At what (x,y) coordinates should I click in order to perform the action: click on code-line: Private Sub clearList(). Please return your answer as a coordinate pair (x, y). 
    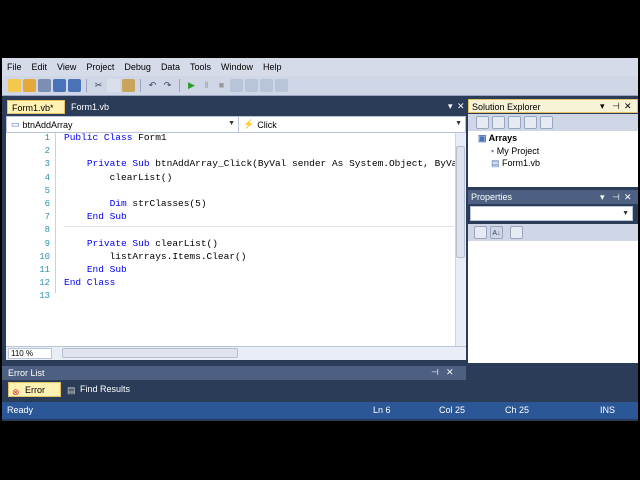
    Looking at the image, I should click on (141, 243).